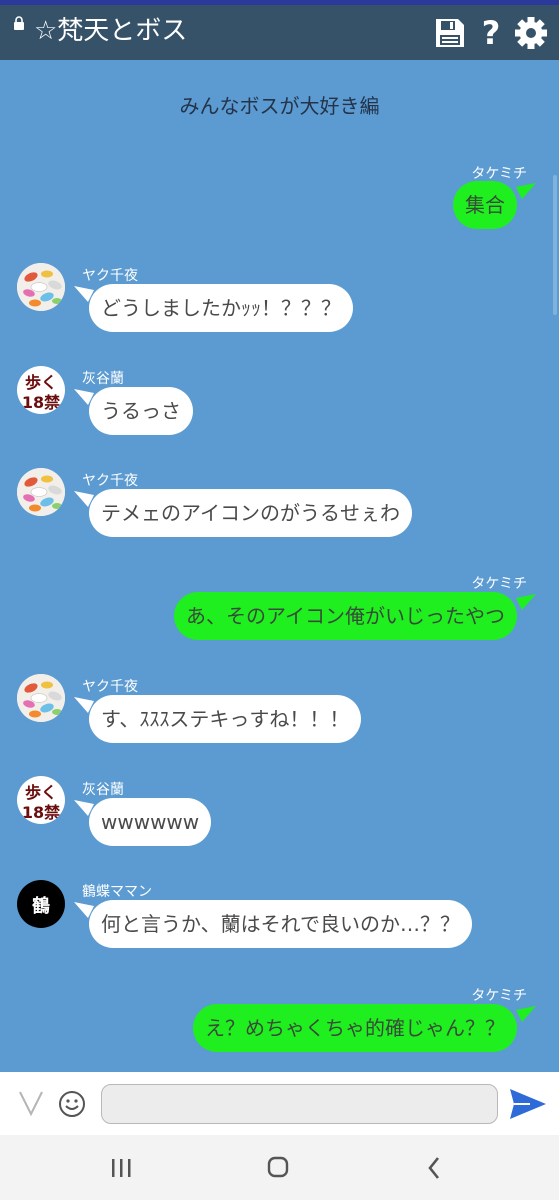 The width and height of the screenshot is (559, 1200). I want to click on message-bubble: うるっさ, so click(141, 411).